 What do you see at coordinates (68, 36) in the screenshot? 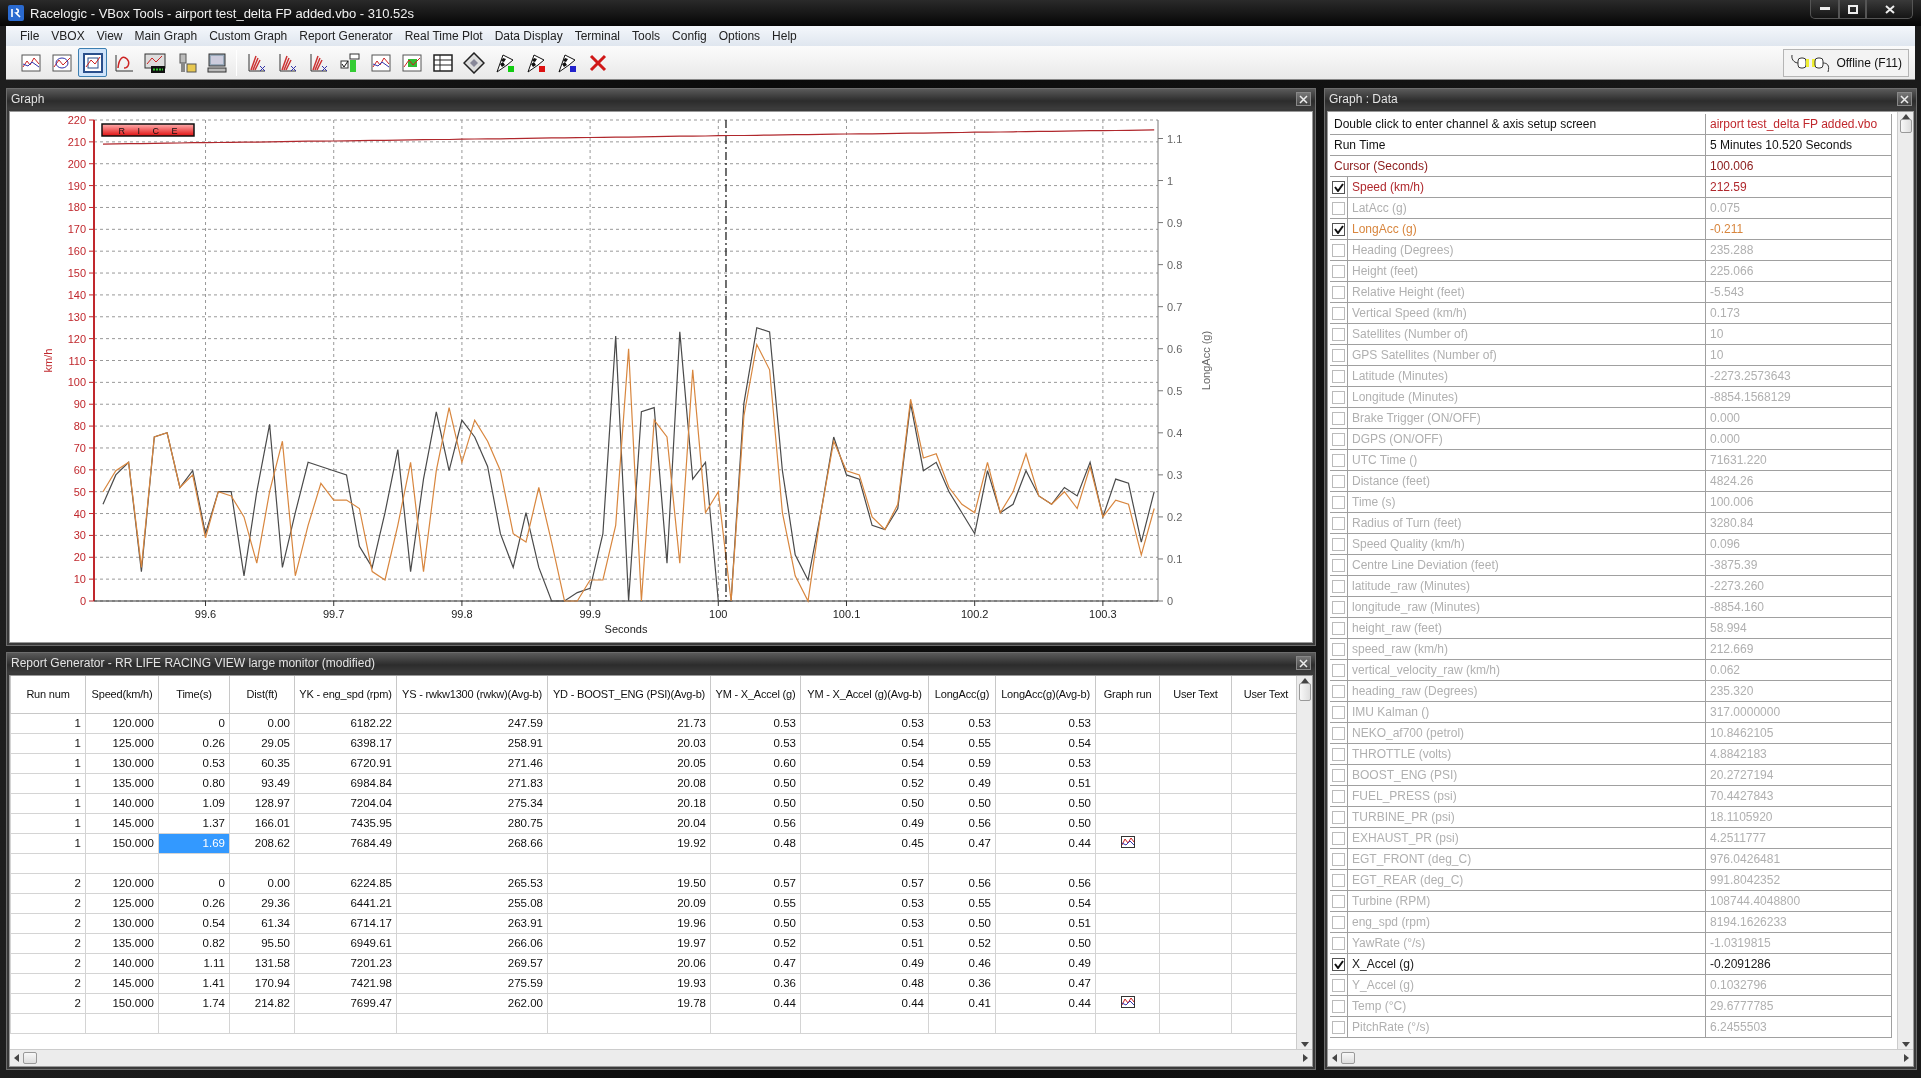
I see `menu-item: VBOX` at bounding box center [68, 36].